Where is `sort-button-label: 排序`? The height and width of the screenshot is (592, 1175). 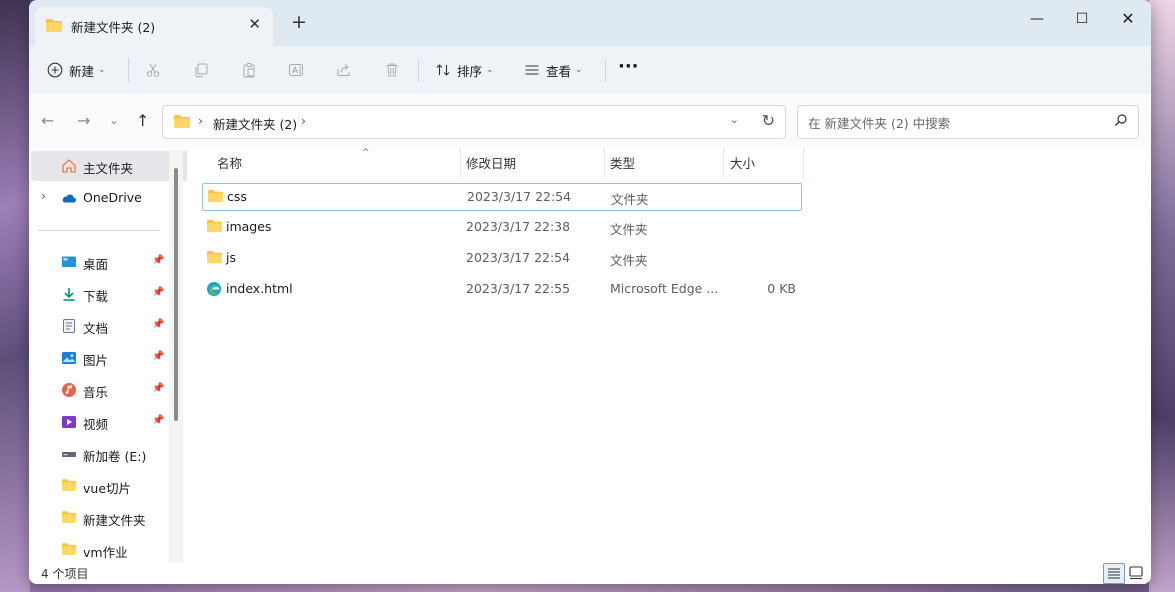
sort-button-label: 排序 is located at coordinates (470, 71).